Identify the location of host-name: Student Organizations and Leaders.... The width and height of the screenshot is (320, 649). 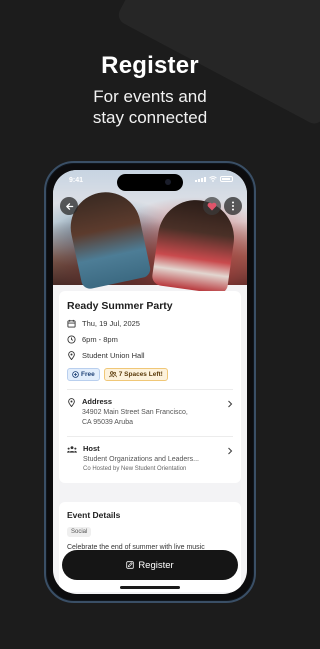
(141, 459).